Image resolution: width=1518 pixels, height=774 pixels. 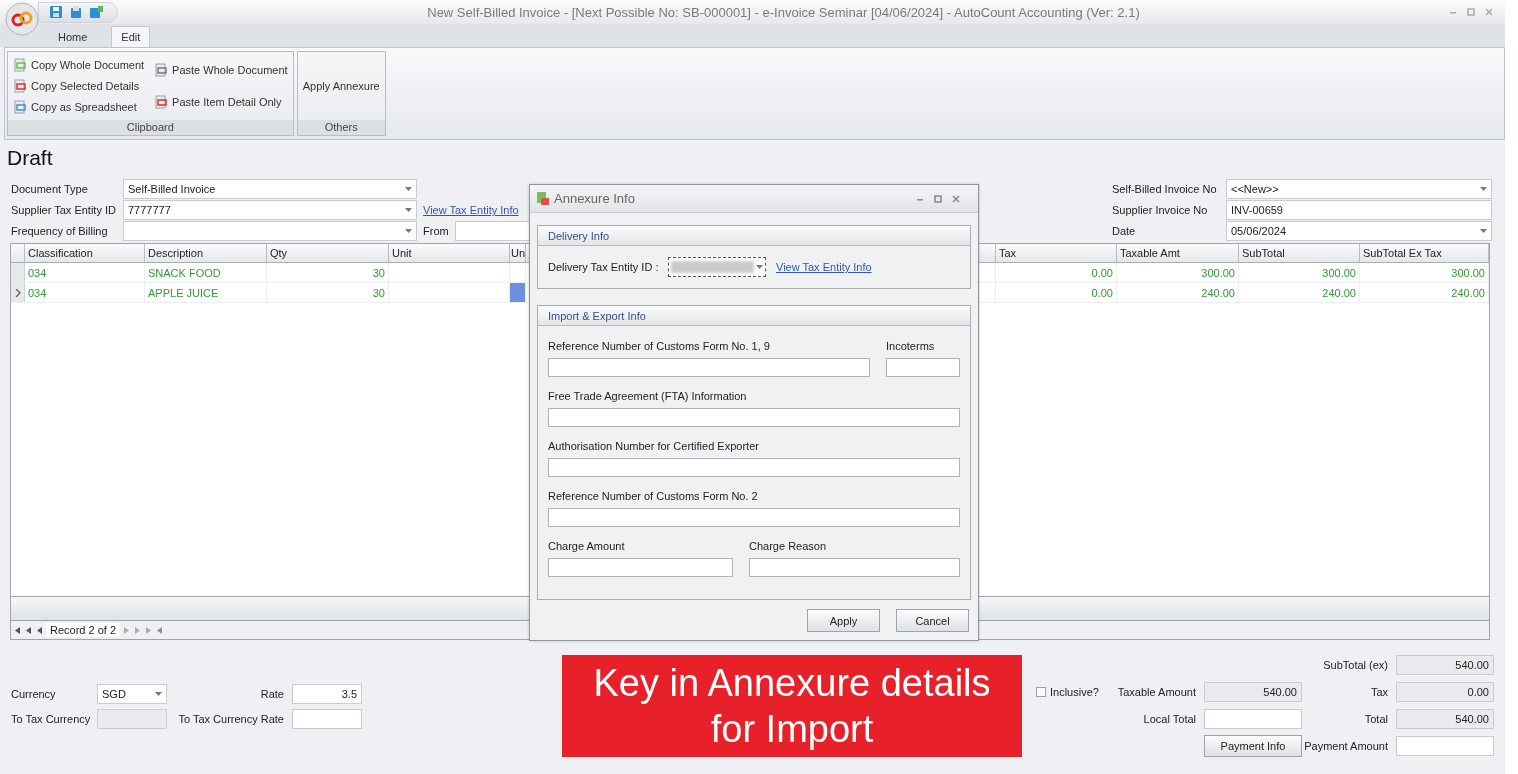 I want to click on ribbon-tab: Edit, so click(x=131, y=36).